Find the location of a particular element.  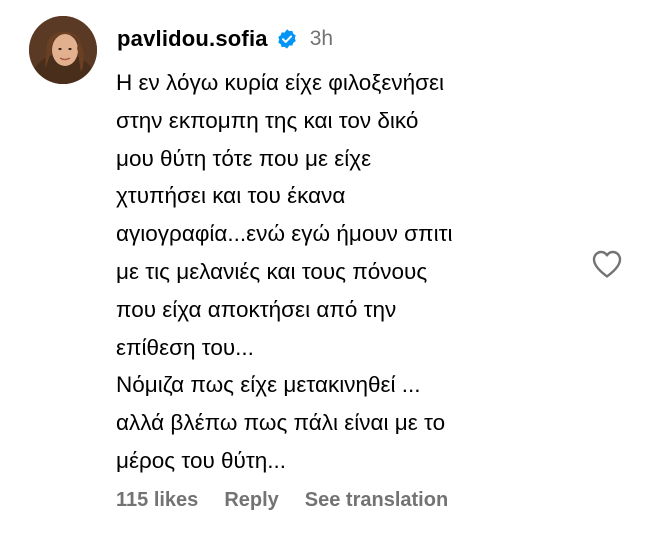

comment-line: αγιογραφία...ενώ εγώ ήμουν σπιτι is located at coordinates (284, 234).